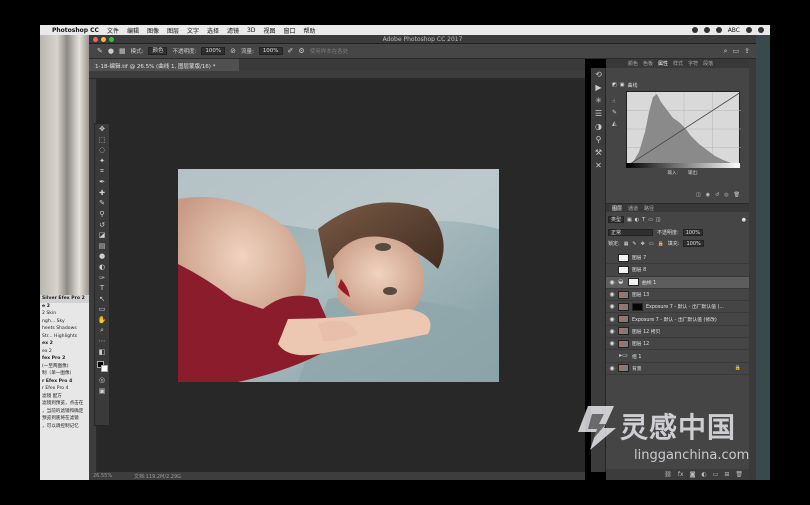 This screenshot has height=505, width=810. What do you see at coordinates (674, 319) in the screenshot?
I see `layer-name: Exposure 7 - 默认 - 出厂默认值 (修改)` at bounding box center [674, 319].